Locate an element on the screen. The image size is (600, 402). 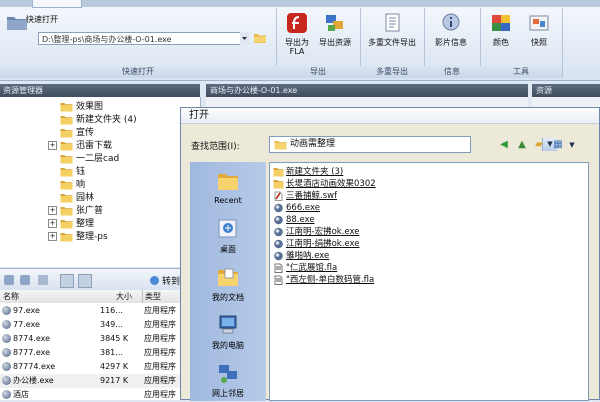
look-in-combo: 动画需整理 ▼ is located at coordinates (413, 144).